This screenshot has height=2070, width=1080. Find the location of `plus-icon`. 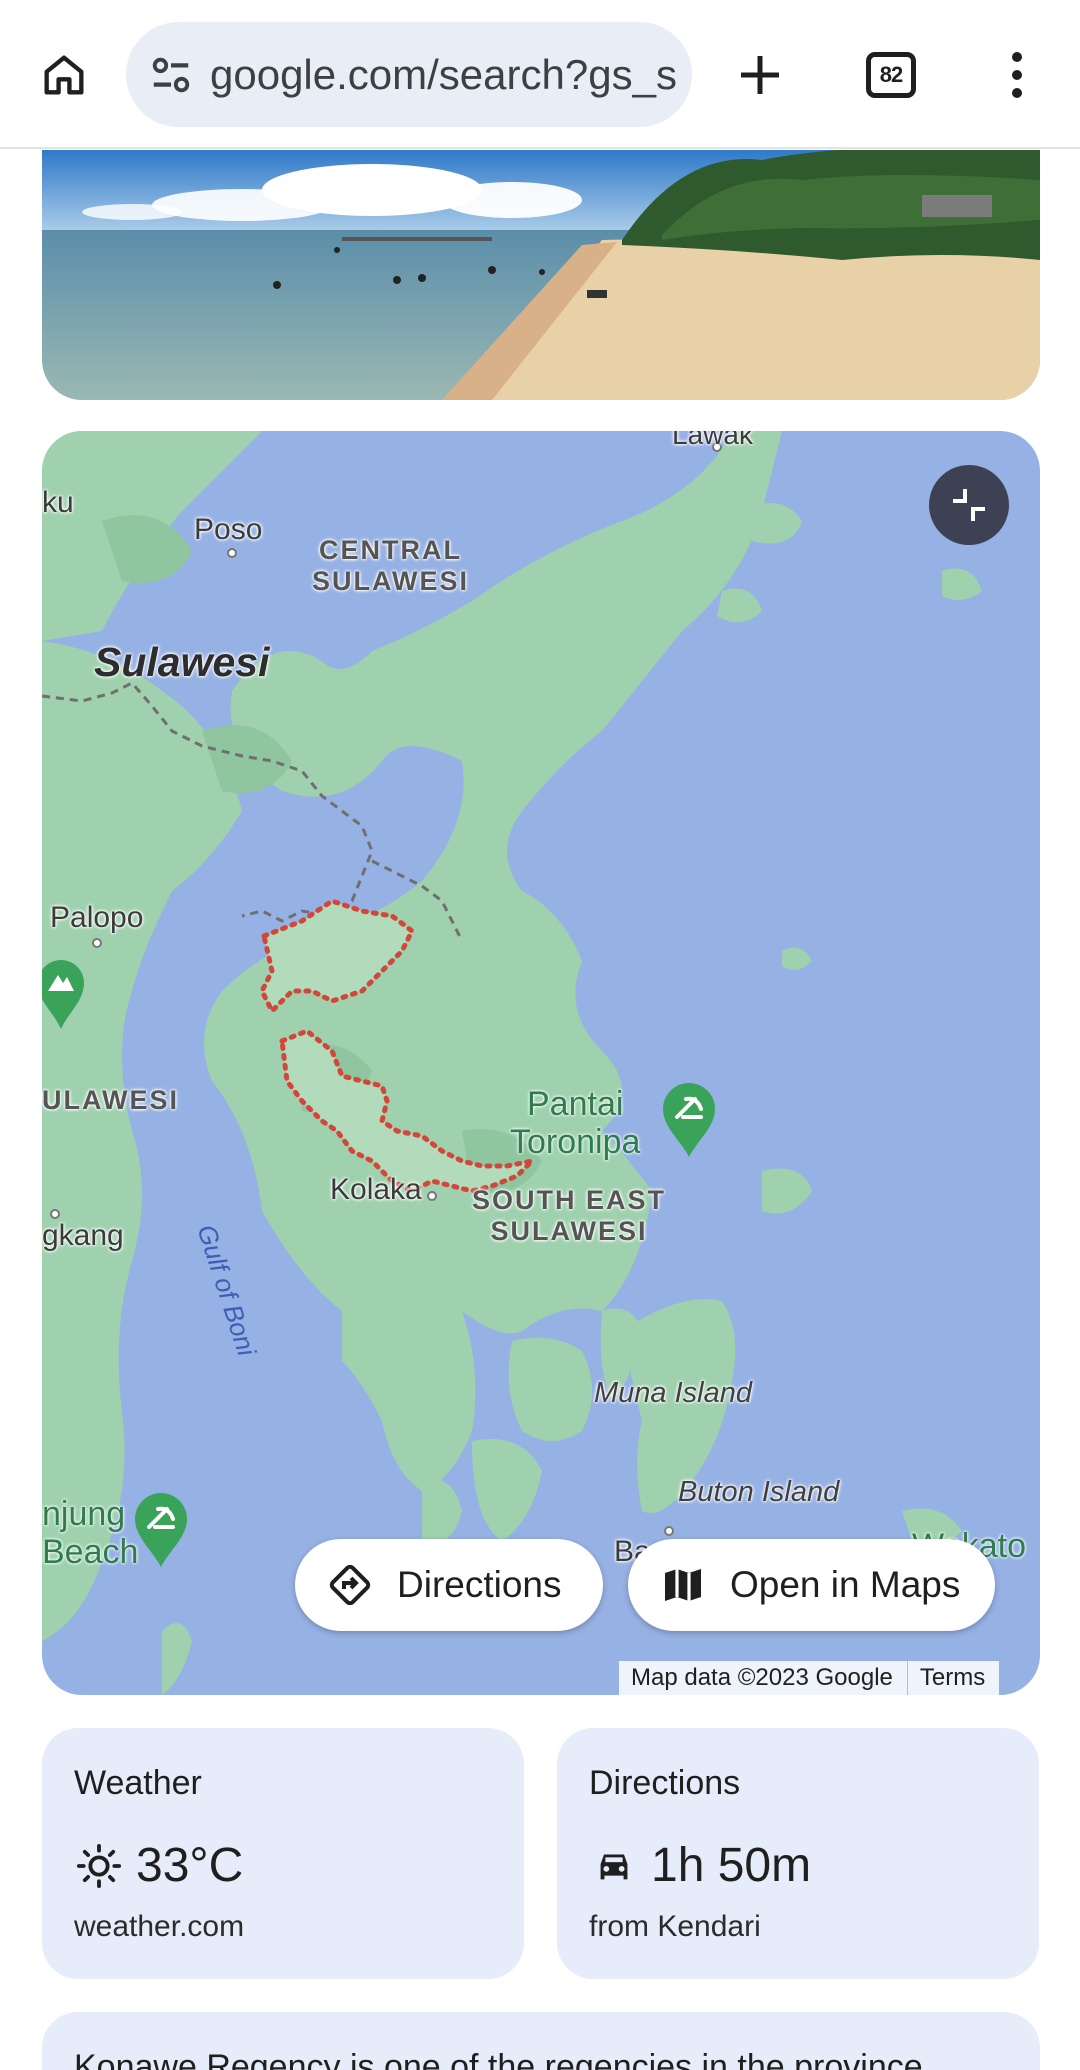

plus-icon is located at coordinates (760, 75).